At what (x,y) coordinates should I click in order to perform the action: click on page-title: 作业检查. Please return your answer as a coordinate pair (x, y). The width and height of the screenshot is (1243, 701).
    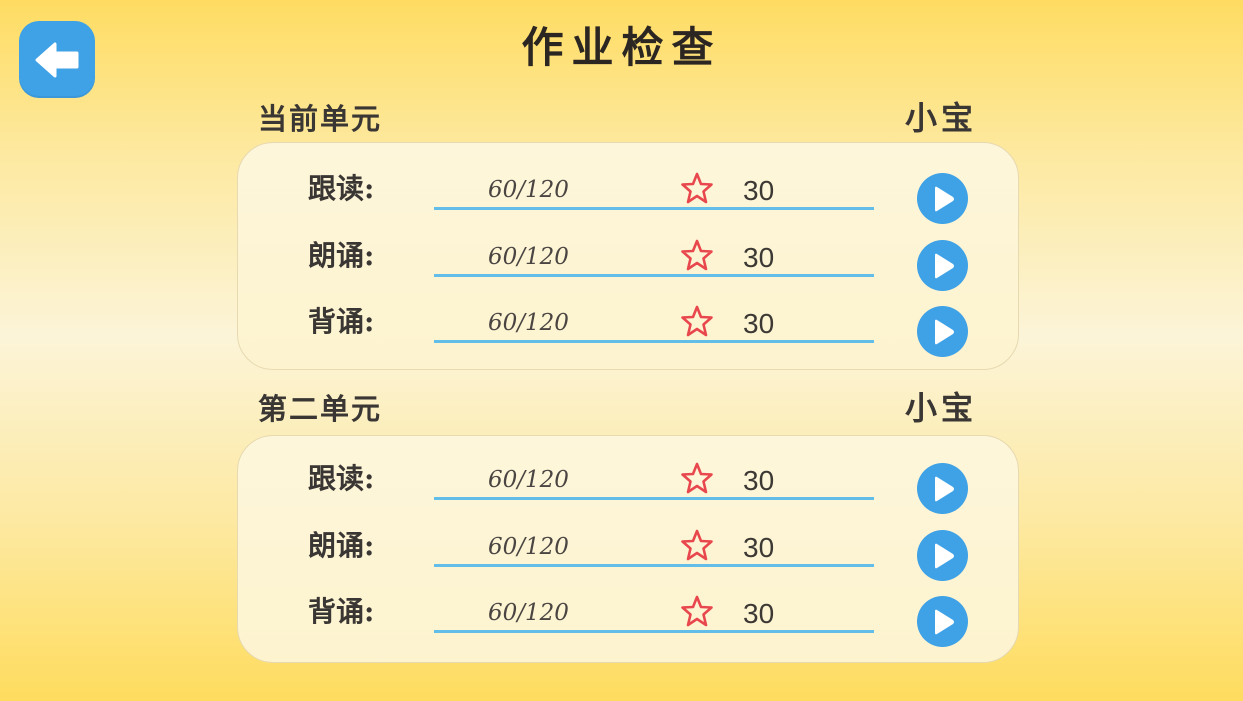
    Looking at the image, I should click on (621, 47).